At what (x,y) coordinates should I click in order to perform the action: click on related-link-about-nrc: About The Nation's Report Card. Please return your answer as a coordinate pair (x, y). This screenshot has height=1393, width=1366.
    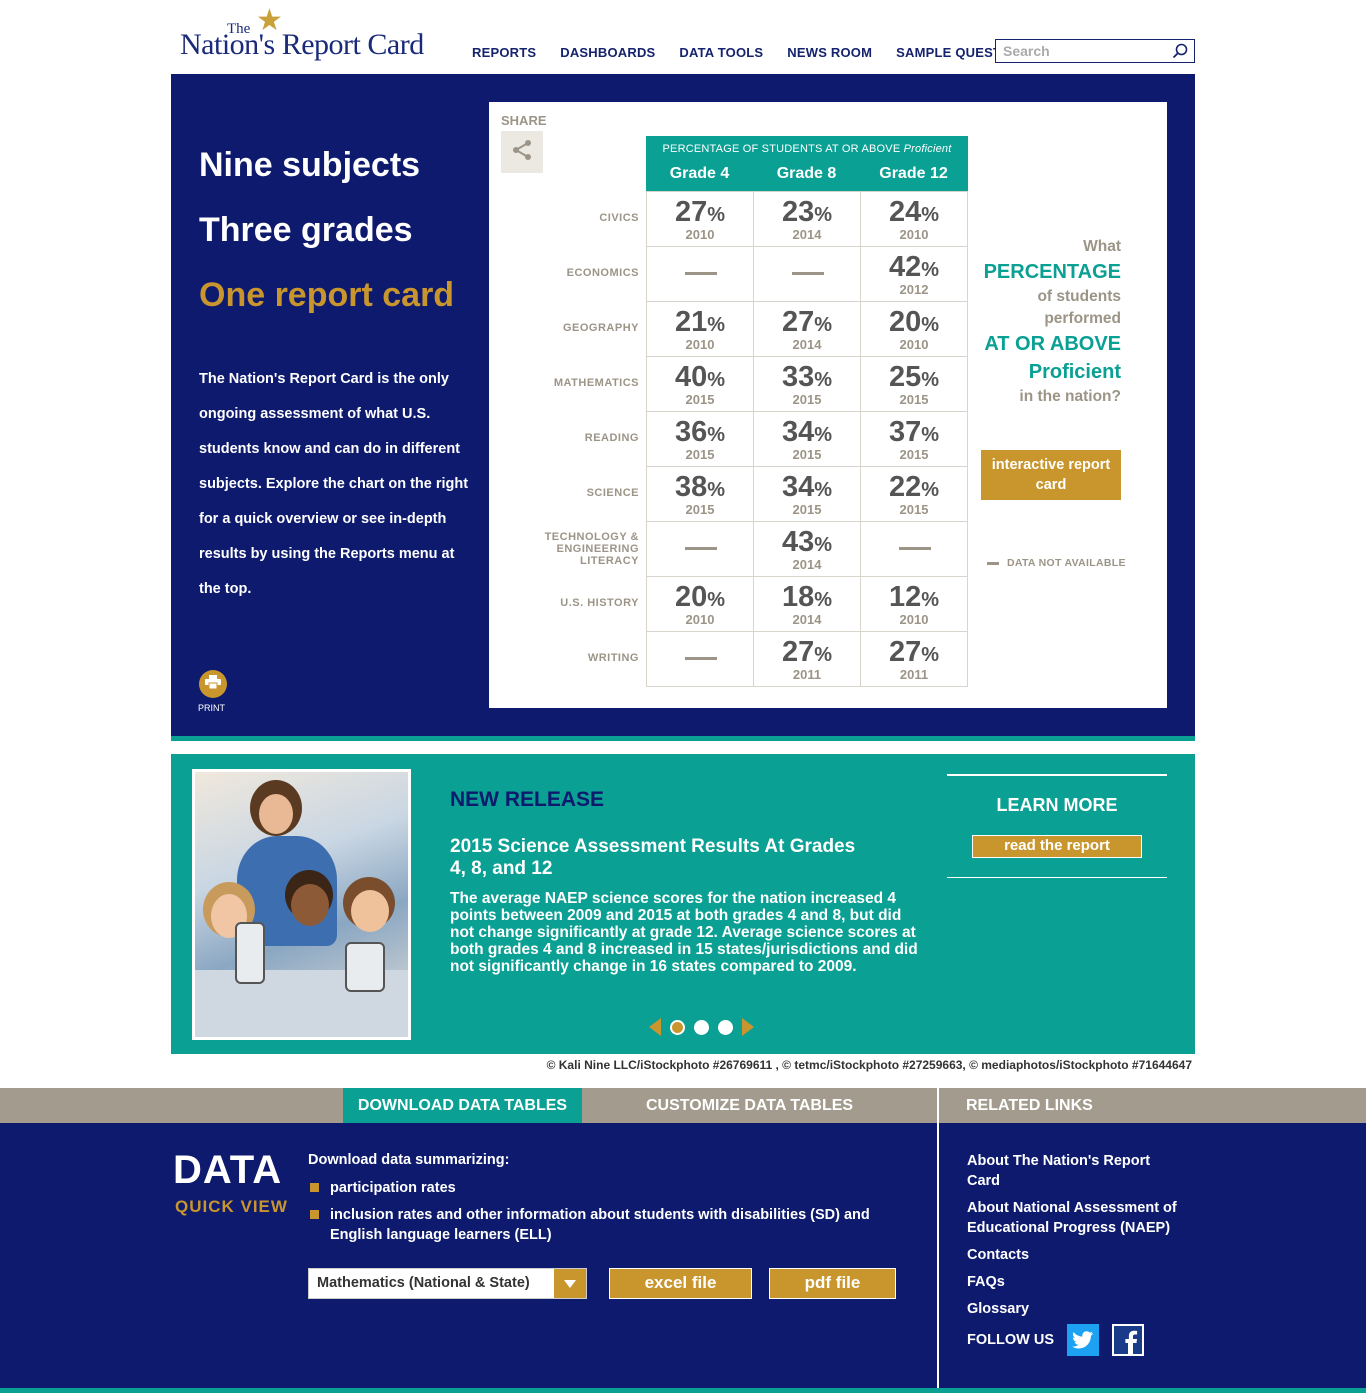
    Looking at the image, I should click on (1077, 1171).